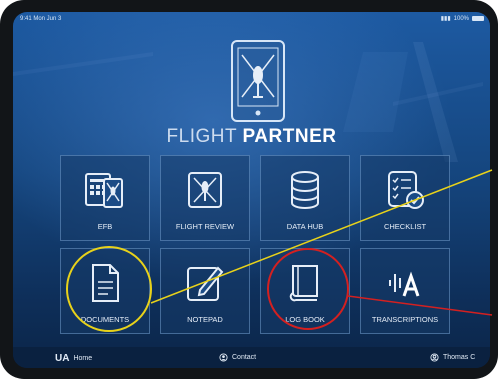 Image resolution: width=498 pixels, height=379 pixels. What do you see at coordinates (105, 319) in the screenshot?
I see `tile-label: DOCUMENTS` at bounding box center [105, 319].